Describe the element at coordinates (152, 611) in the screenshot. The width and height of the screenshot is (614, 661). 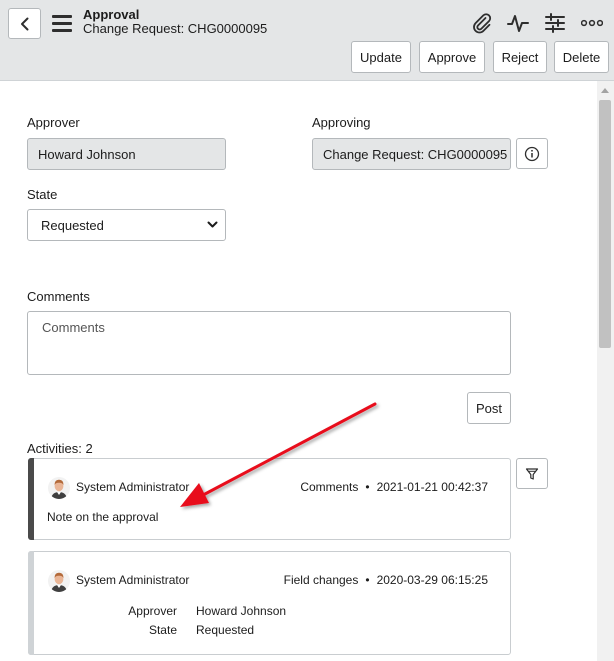
I see `field-change-label: Approver` at that location.